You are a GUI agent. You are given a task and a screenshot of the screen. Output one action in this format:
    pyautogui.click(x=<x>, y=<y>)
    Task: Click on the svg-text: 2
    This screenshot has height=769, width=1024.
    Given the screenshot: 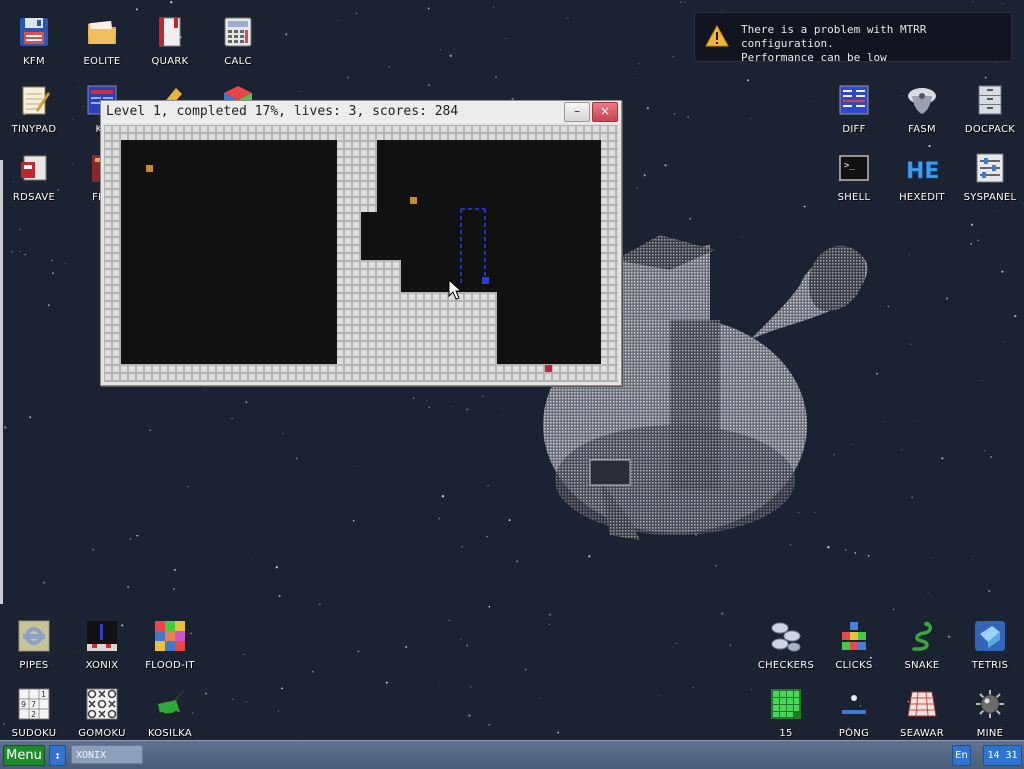 What is the action you would take?
    pyautogui.click(x=33, y=714)
    